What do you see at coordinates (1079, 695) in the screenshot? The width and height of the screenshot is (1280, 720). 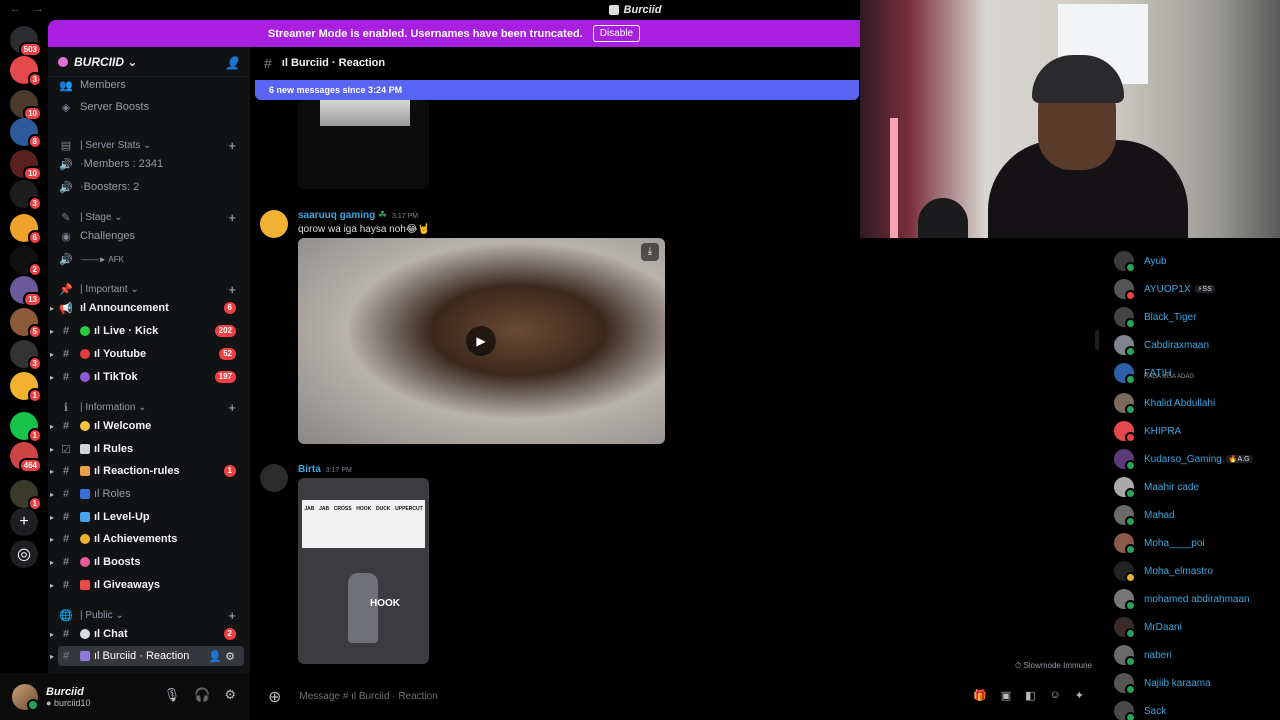 I see `apps-icon: ✦` at bounding box center [1079, 695].